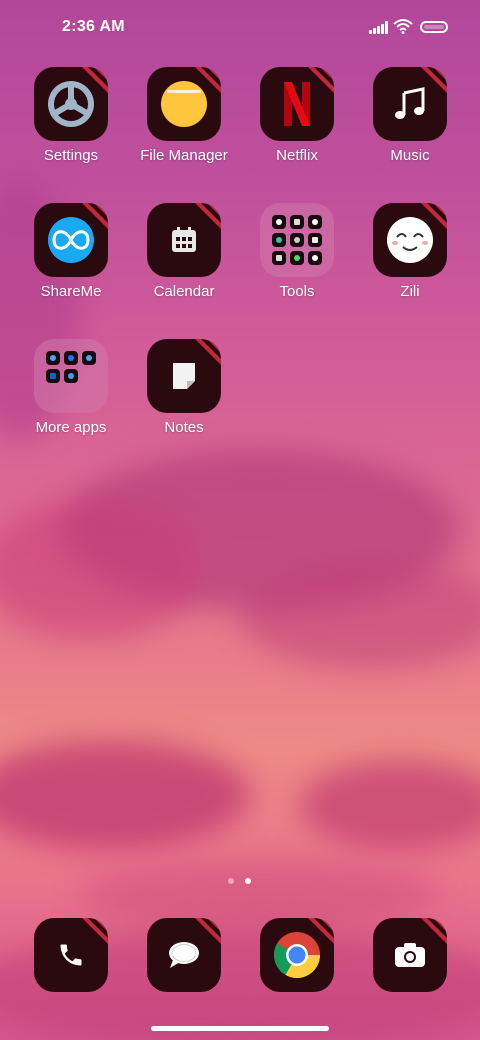 The image size is (480, 1040). I want to click on dock-chrome, so click(297, 955).